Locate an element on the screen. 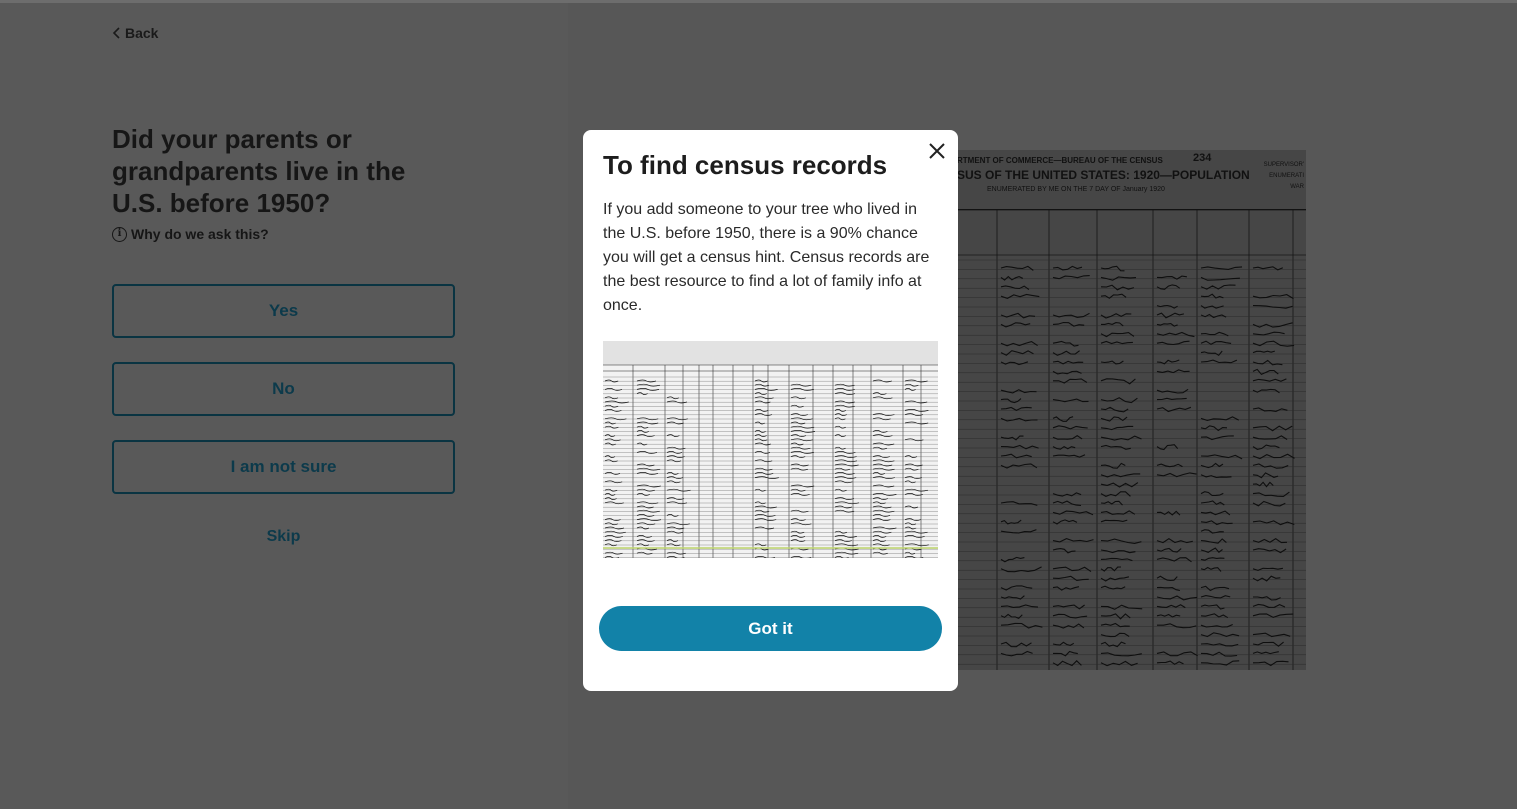  census-sample-image is located at coordinates (770, 449).